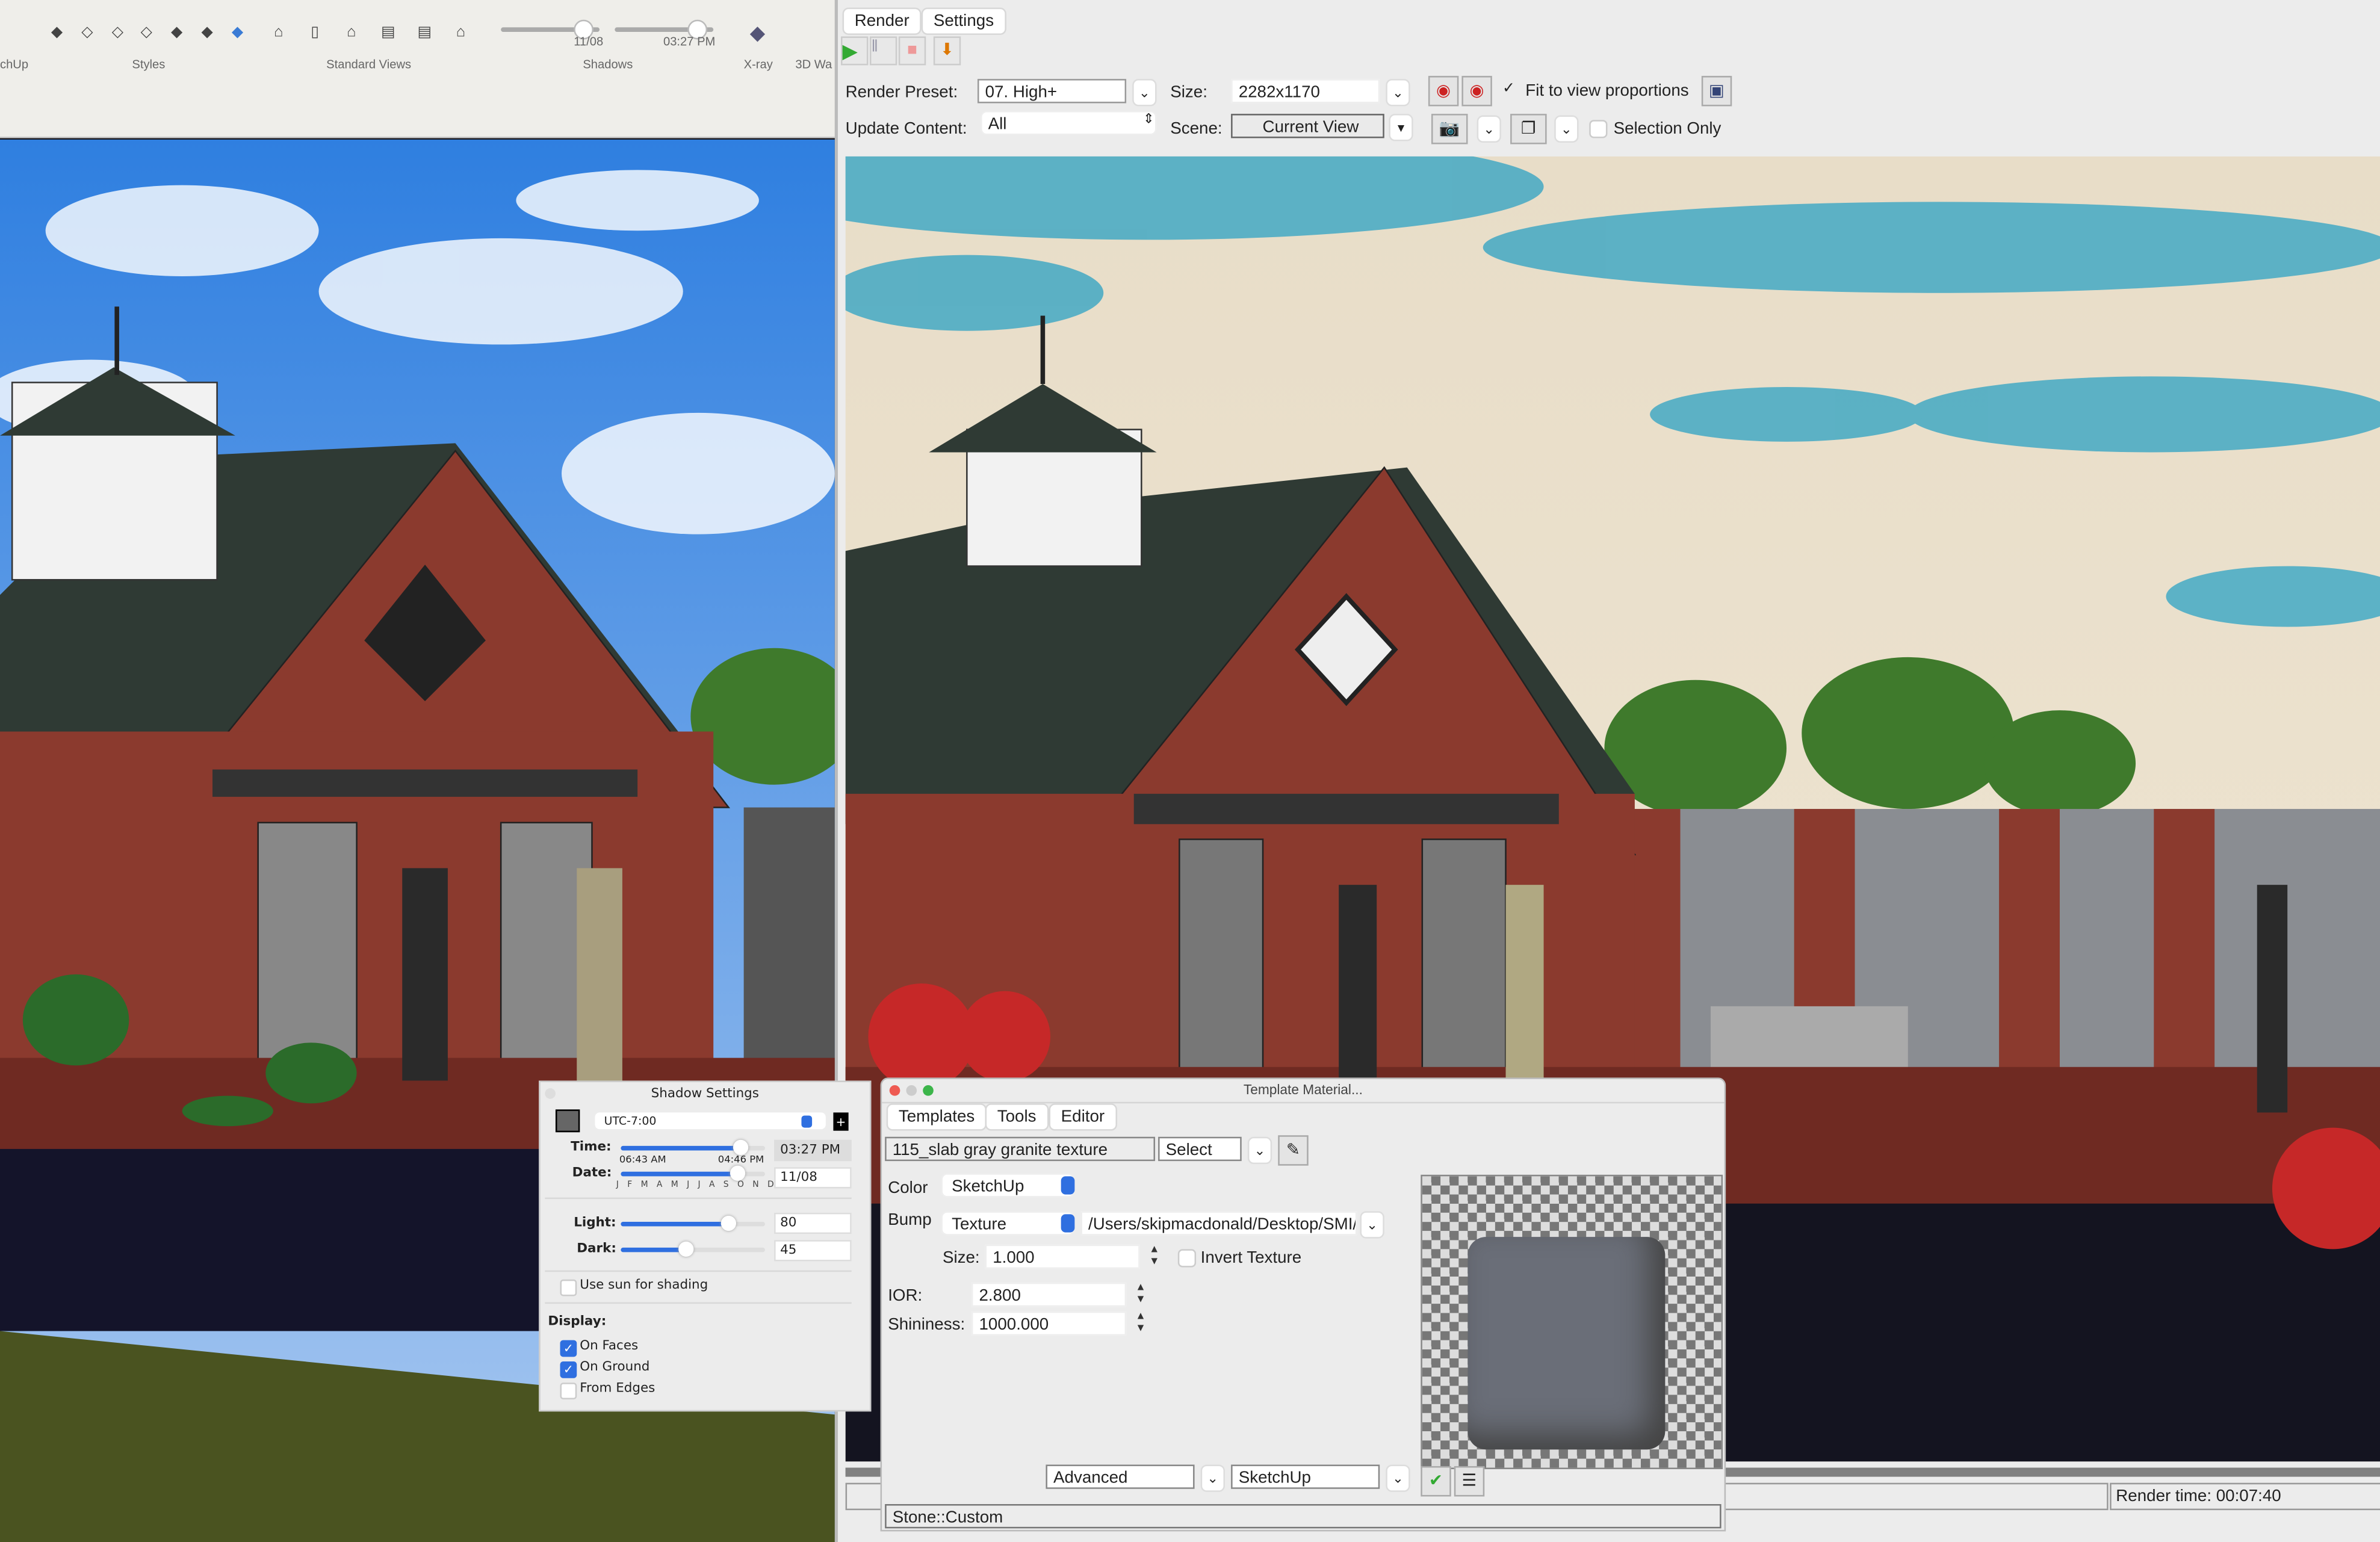 This screenshot has width=2380, height=1542. Describe the element at coordinates (1008, 1223) in the screenshot. I see `bump-select: Texture` at that location.